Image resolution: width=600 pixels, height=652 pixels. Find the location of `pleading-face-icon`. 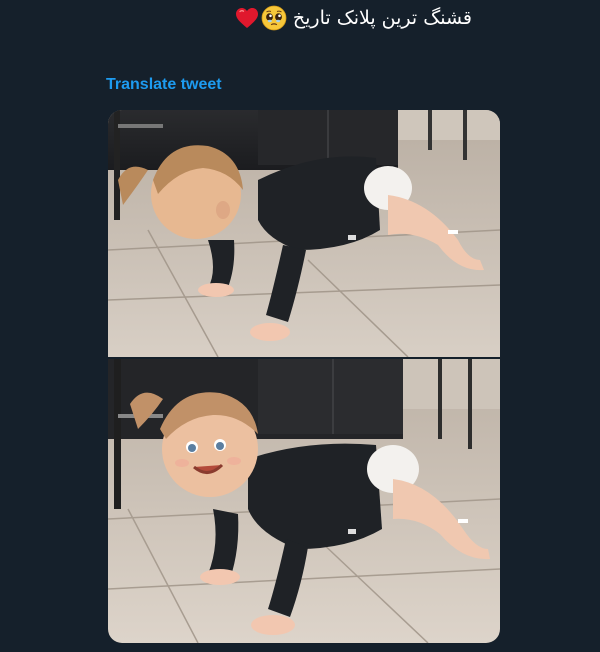

pleading-face-icon is located at coordinates (274, 18).